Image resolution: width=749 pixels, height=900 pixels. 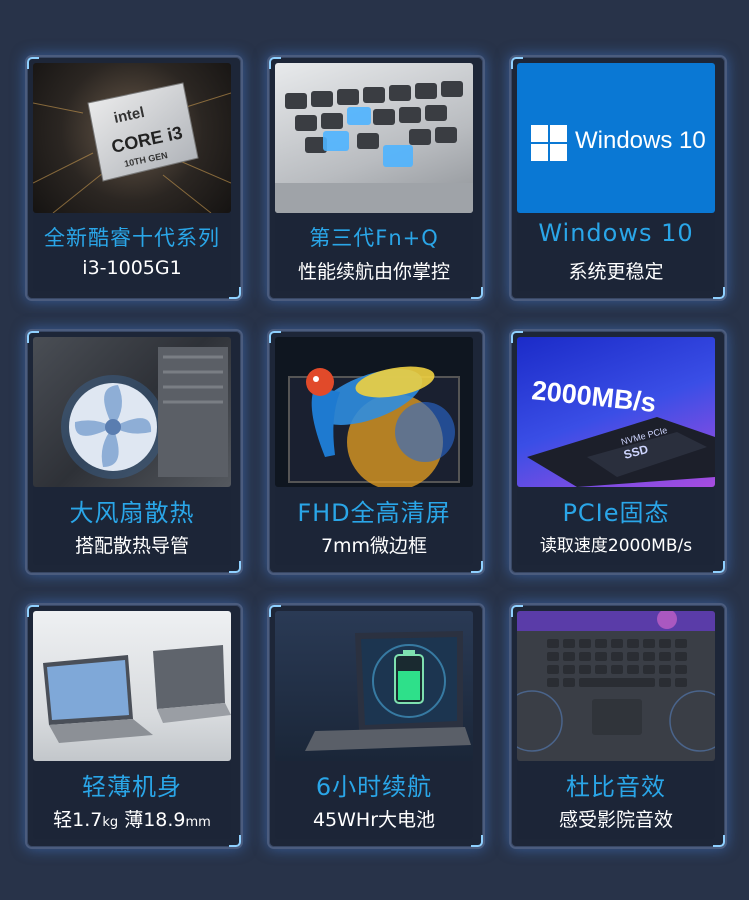 I want to click on ssd-graphic: 2000MB/s NVMe PCIe SSD, so click(x=621, y=431).